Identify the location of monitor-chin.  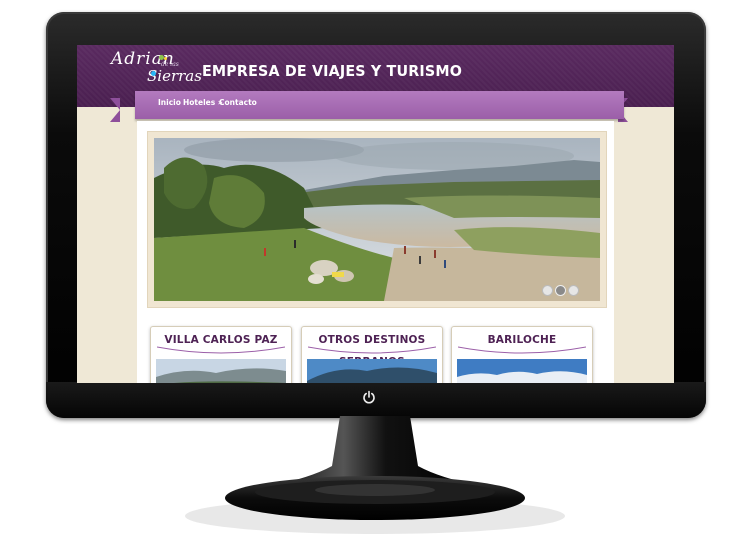
(376, 400).